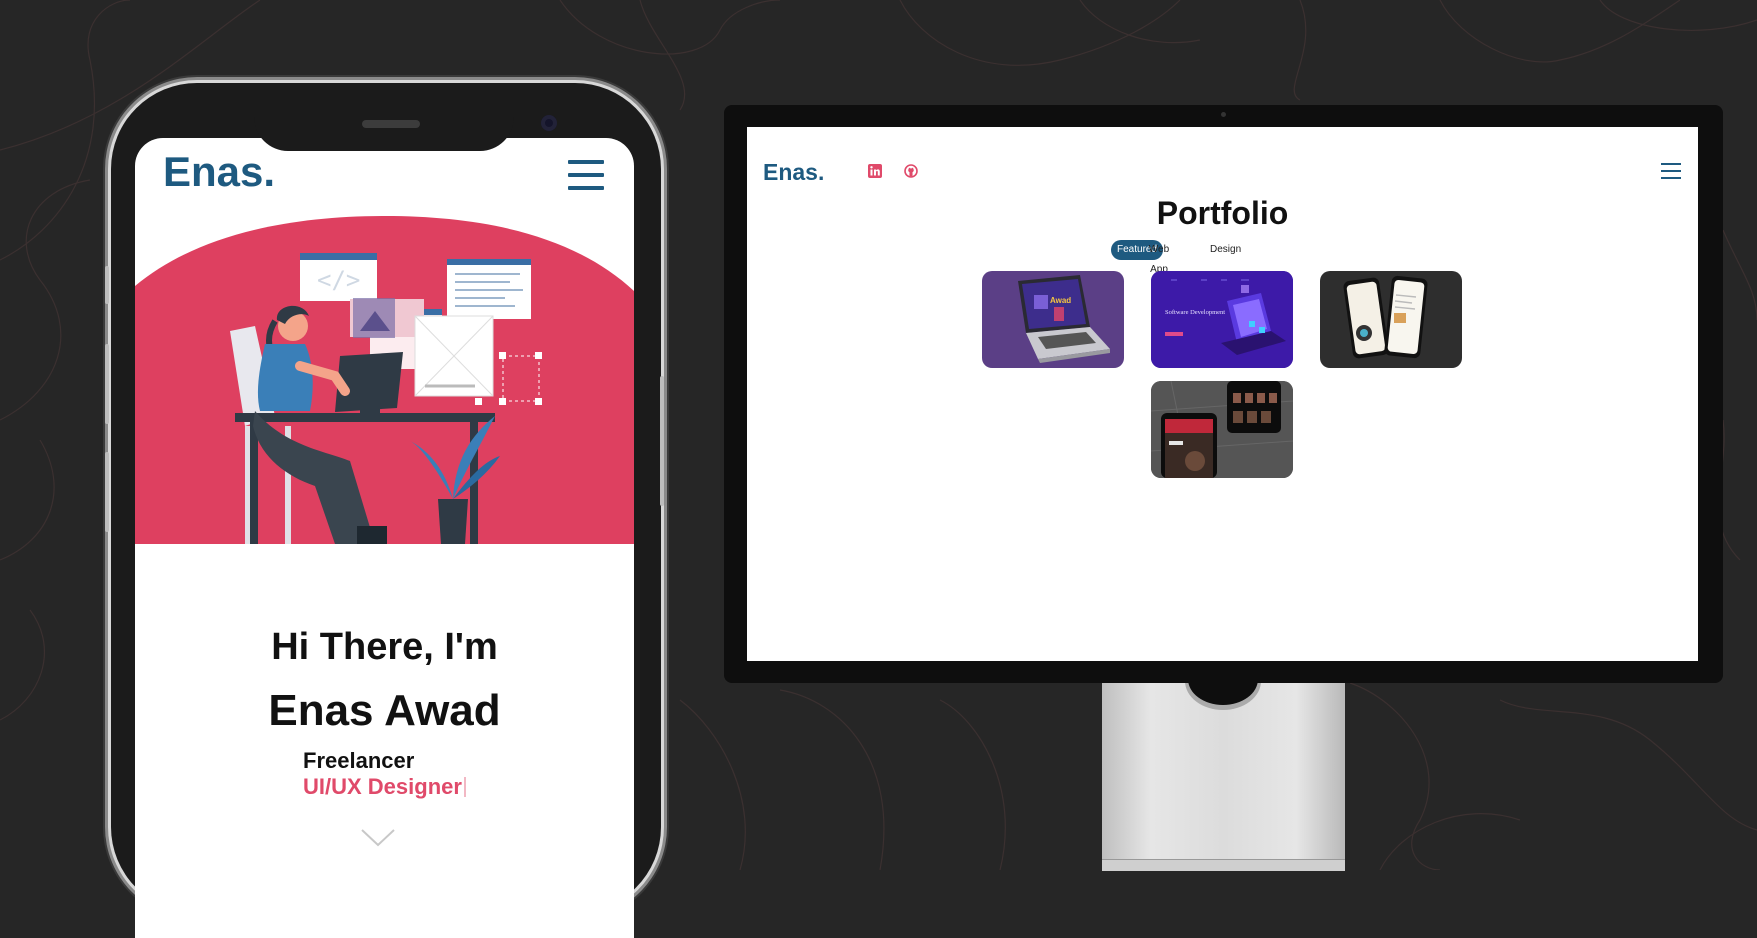  I want to click on phone-side-button, so click(107, 285).